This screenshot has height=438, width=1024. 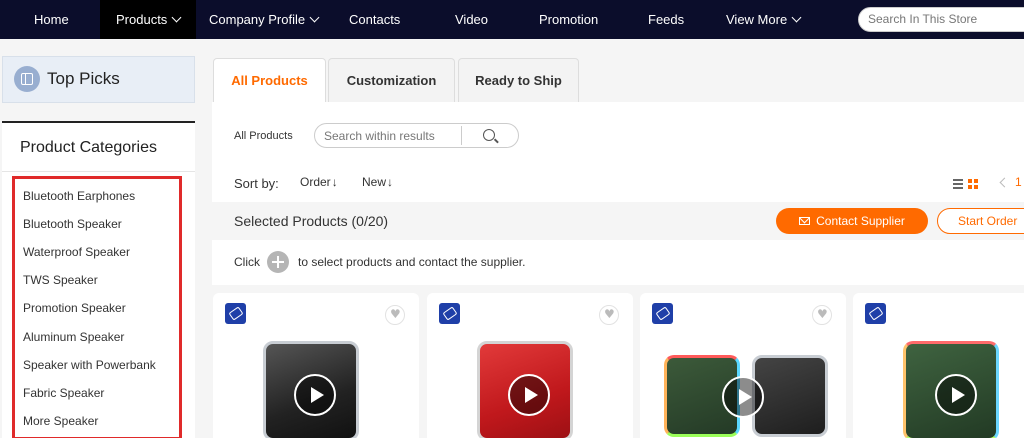 What do you see at coordinates (860, 221) in the screenshot?
I see `contact-supplier-label: Contact Supplier` at bounding box center [860, 221].